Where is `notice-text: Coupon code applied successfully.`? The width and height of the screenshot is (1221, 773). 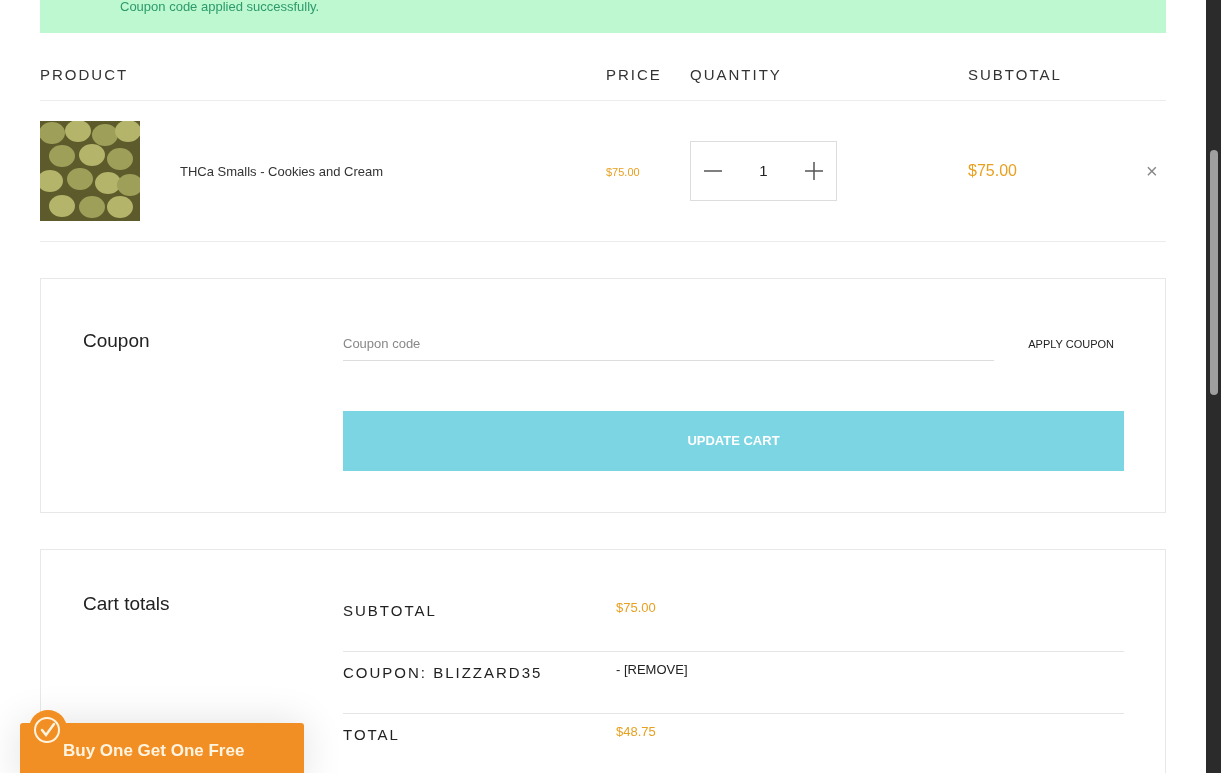
notice-text: Coupon code applied successfully. is located at coordinates (220, 7).